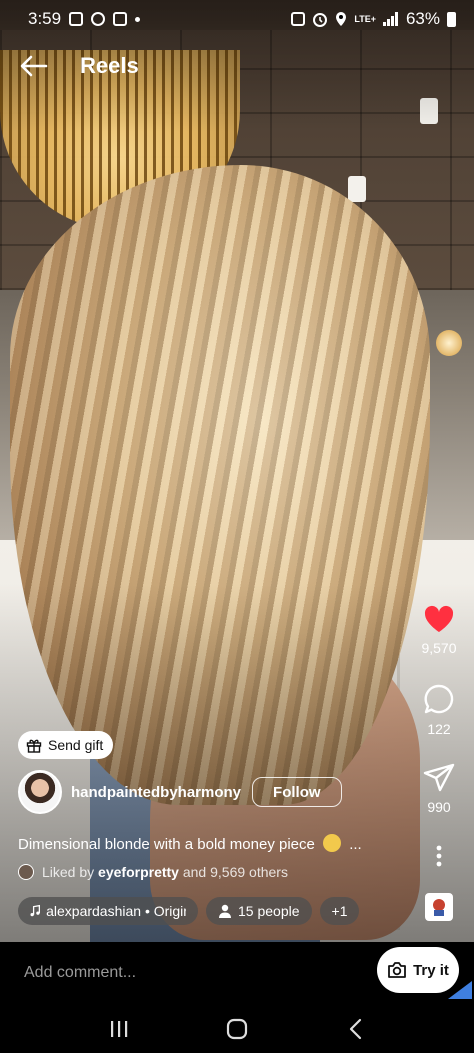 The image size is (474, 1053). Describe the element at coordinates (397, 970) in the screenshot. I see `camera-icon` at that location.